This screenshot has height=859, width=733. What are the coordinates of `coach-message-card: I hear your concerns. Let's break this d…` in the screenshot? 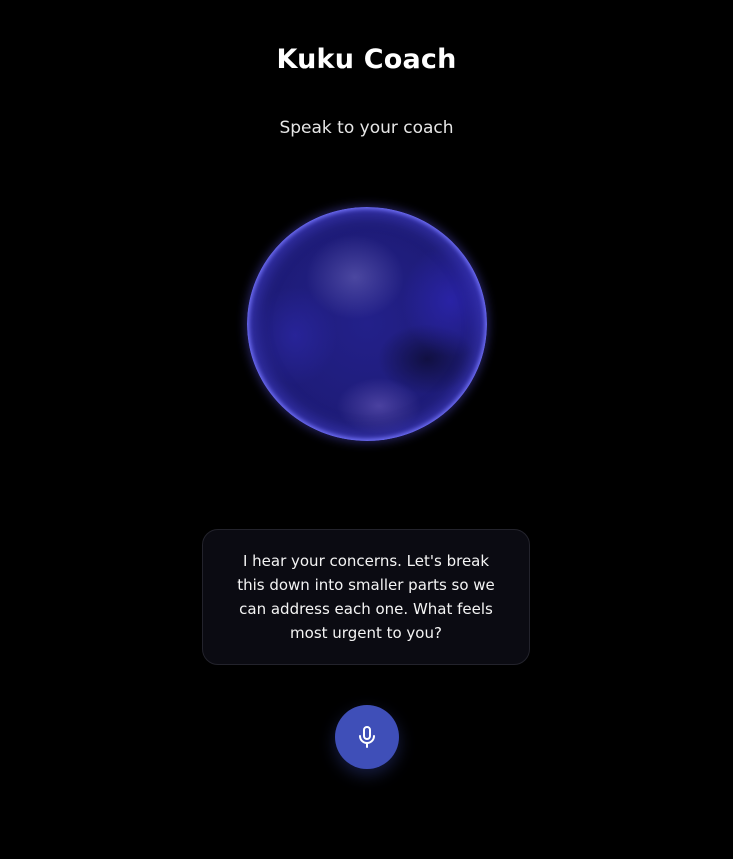 It's located at (366, 597).